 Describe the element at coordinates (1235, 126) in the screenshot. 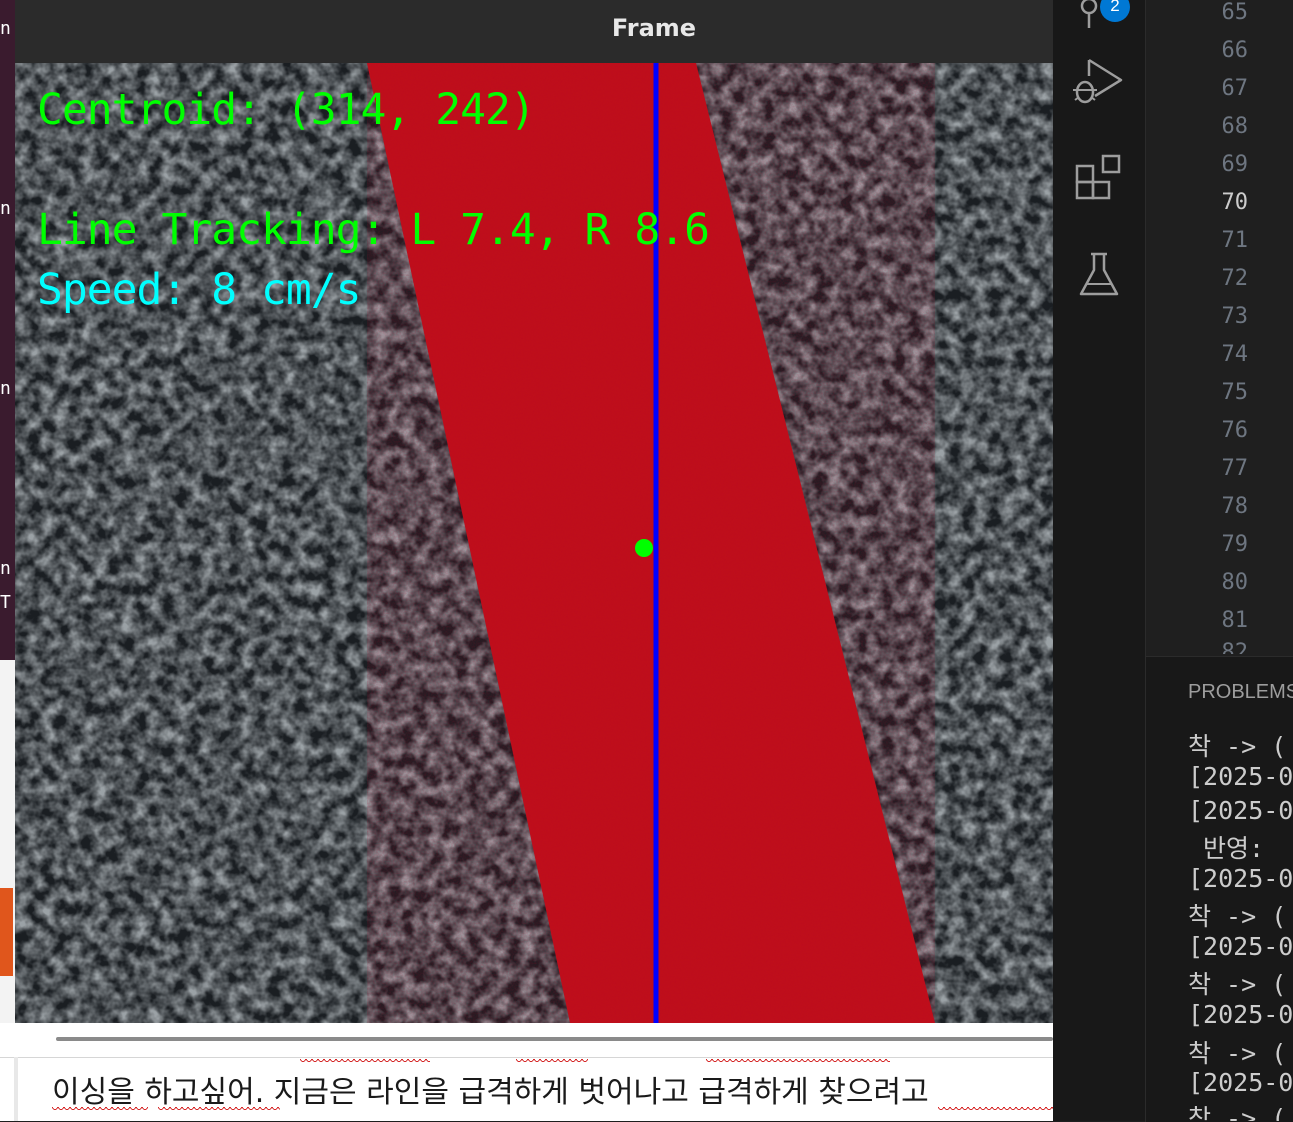

I see `line-number: 68` at that location.